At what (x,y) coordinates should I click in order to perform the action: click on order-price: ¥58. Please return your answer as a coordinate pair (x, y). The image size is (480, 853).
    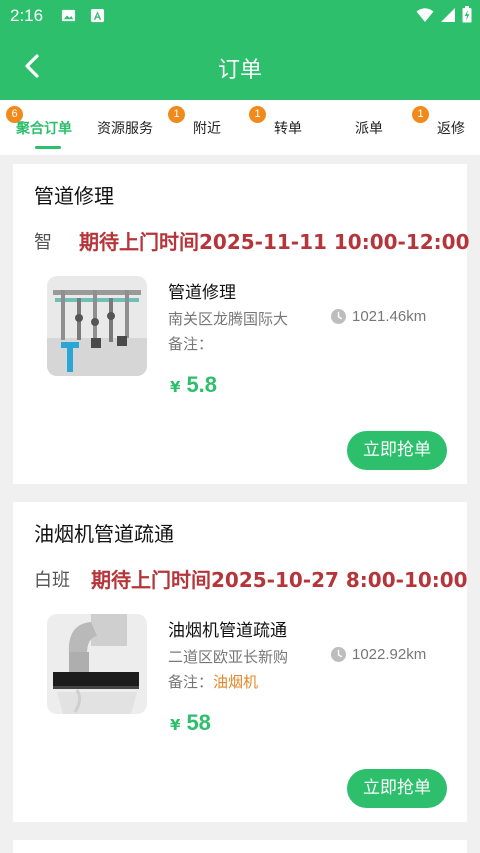
    Looking at the image, I should click on (190, 723).